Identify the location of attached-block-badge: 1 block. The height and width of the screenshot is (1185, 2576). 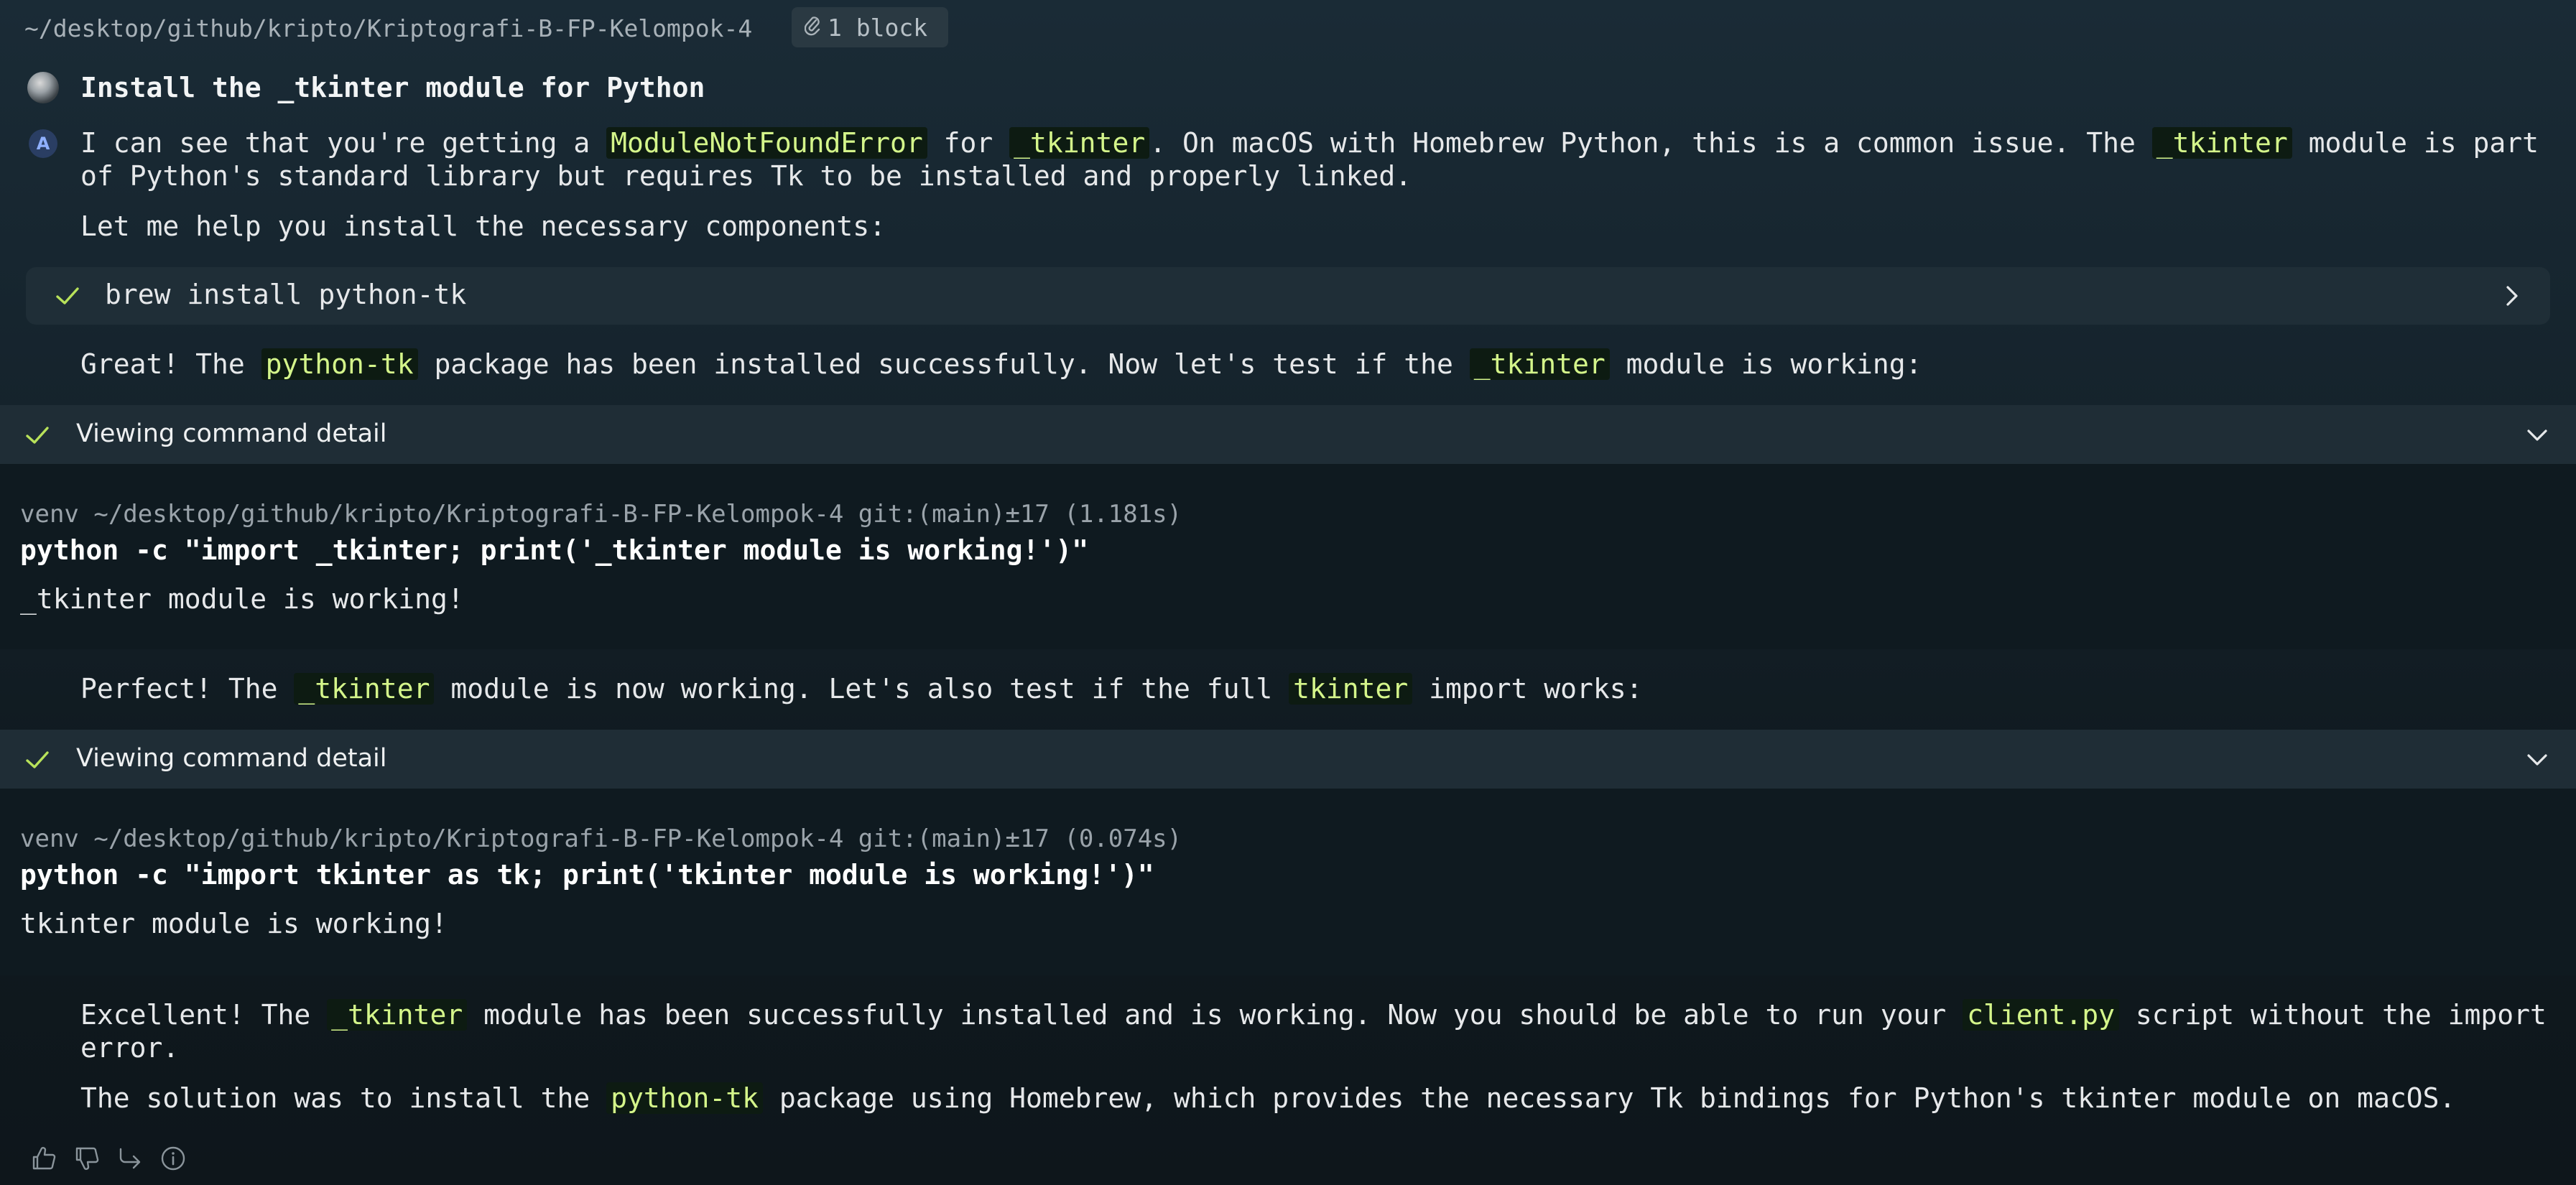
(870, 27).